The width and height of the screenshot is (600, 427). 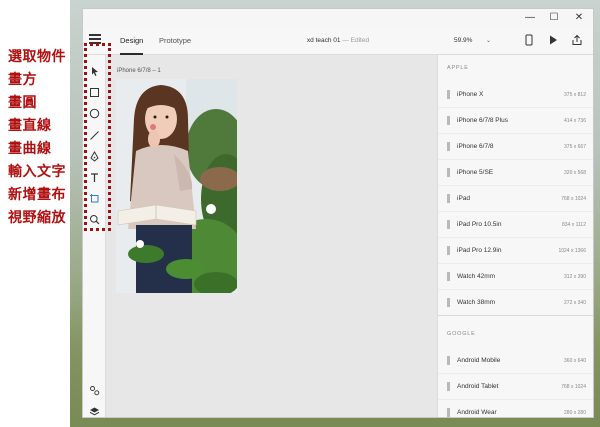 What do you see at coordinates (479, 360) in the screenshot?
I see `device-name: Android Mobile` at bounding box center [479, 360].